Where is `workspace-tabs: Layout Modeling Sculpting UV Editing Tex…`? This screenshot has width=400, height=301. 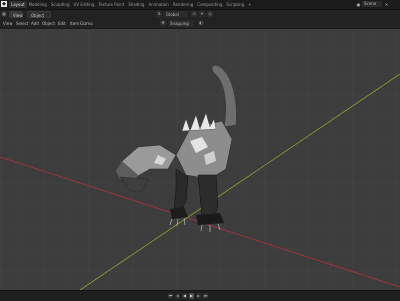
workspace-tabs: Layout Modeling Sculpting UV Editing Tex… is located at coordinates (131, 4).